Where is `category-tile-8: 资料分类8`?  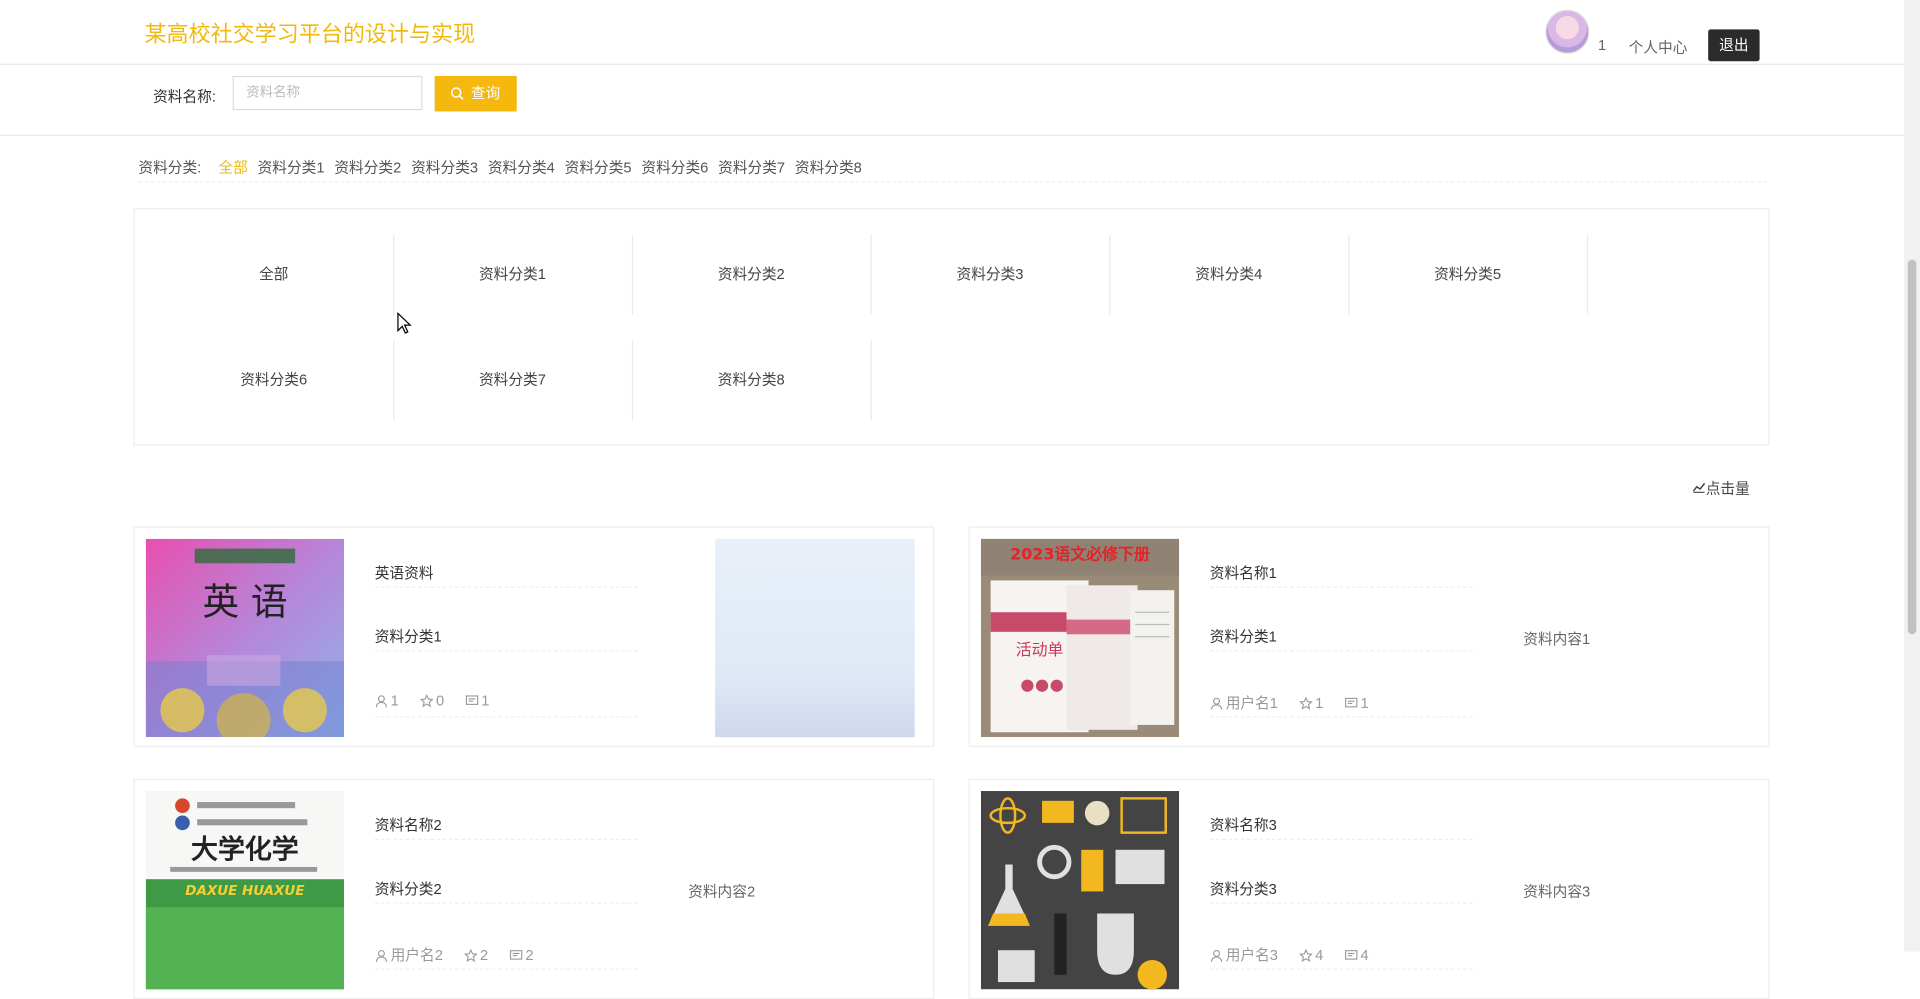
category-tile-8: 资料分类8 is located at coordinates (752, 380).